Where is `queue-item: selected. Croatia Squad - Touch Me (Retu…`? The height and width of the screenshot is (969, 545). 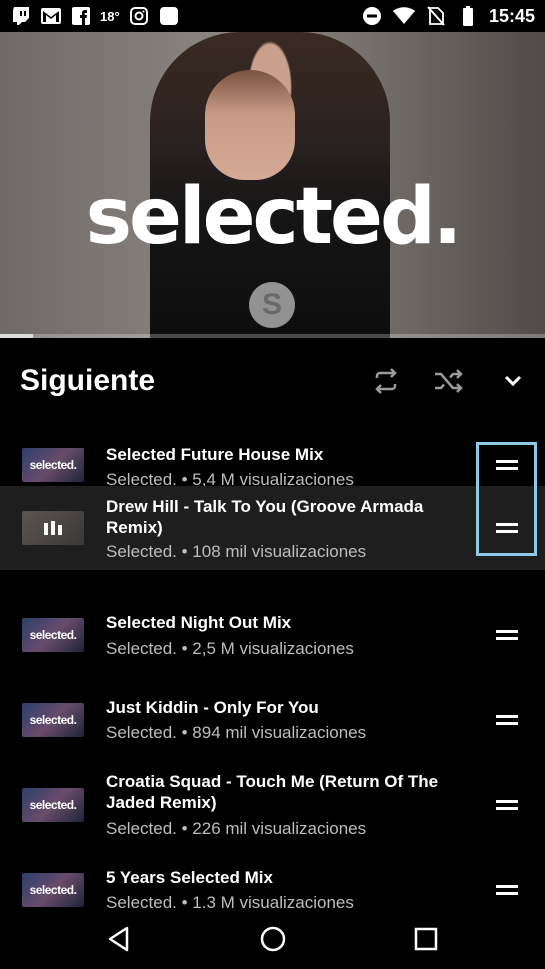
queue-item: selected. Croatia Squad - Touch Me (Retu… is located at coordinates (272, 810).